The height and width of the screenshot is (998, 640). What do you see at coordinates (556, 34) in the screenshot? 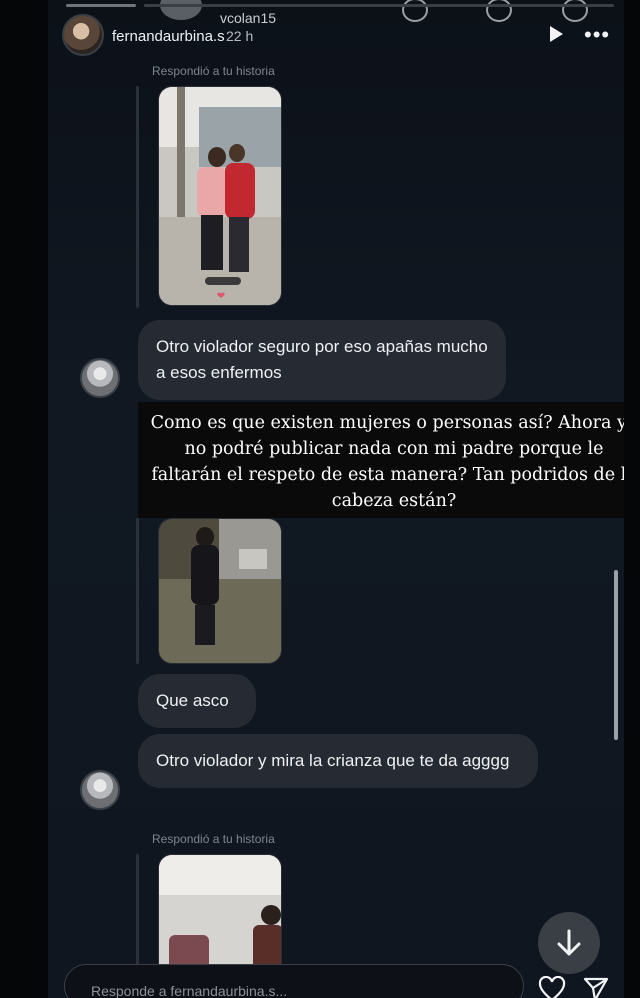
I see `play-icon` at bounding box center [556, 34].